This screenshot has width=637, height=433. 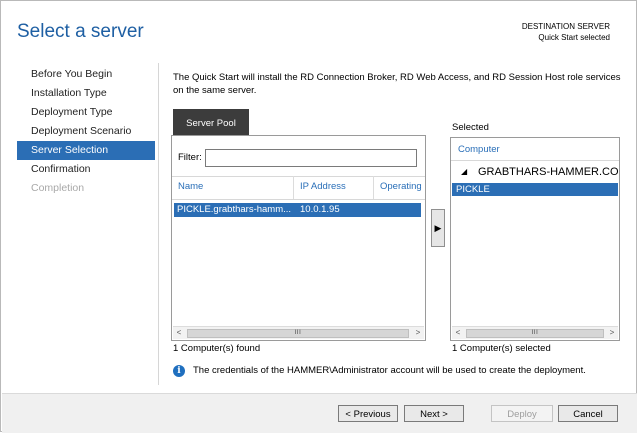 I want to click on destination-label: DESTINATION SERVER, so click(x=565, y=26).